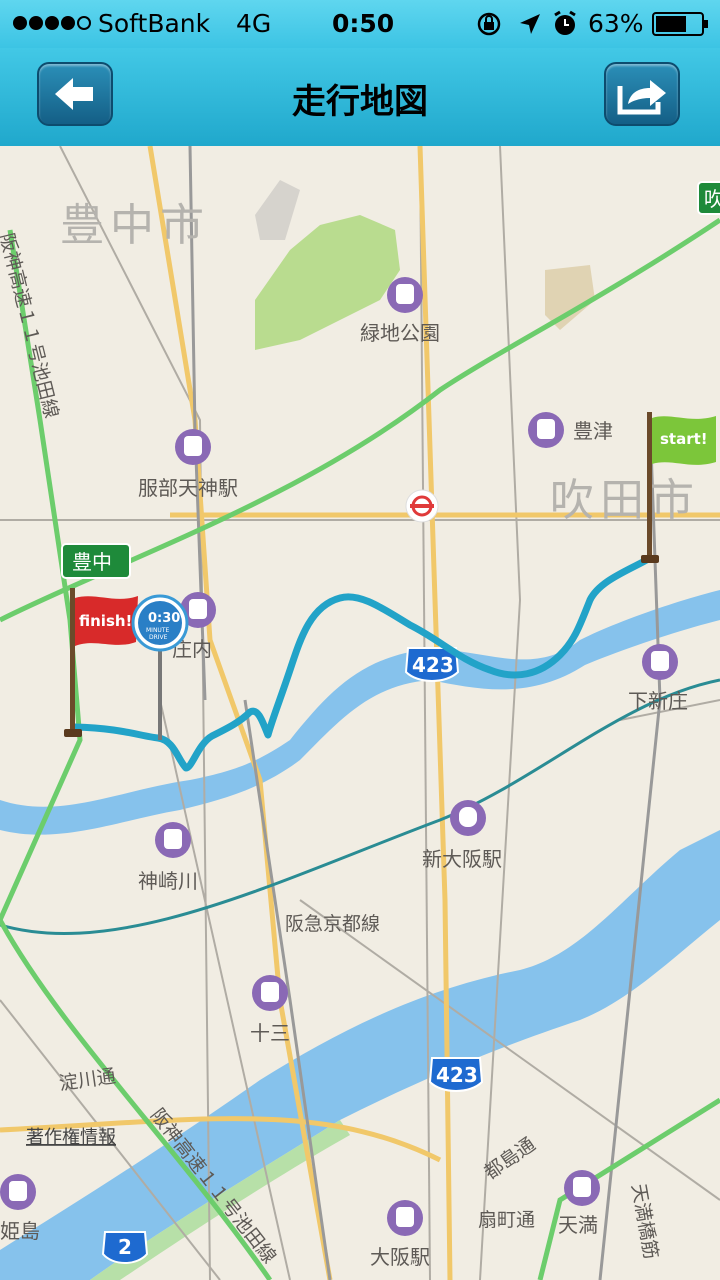 This screenshot has width=720, height=1280. I want to click on share-button, so click(642, 94).